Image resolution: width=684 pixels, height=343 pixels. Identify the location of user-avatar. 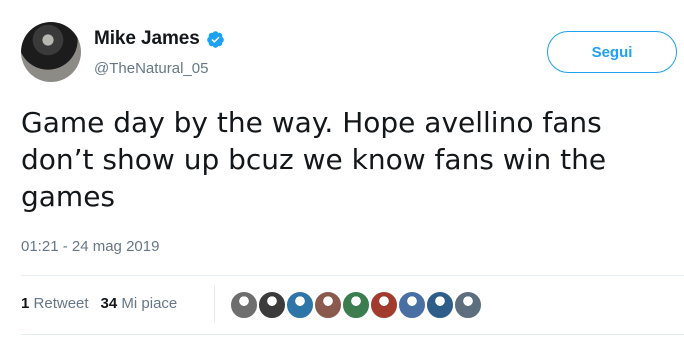
(51, 52).